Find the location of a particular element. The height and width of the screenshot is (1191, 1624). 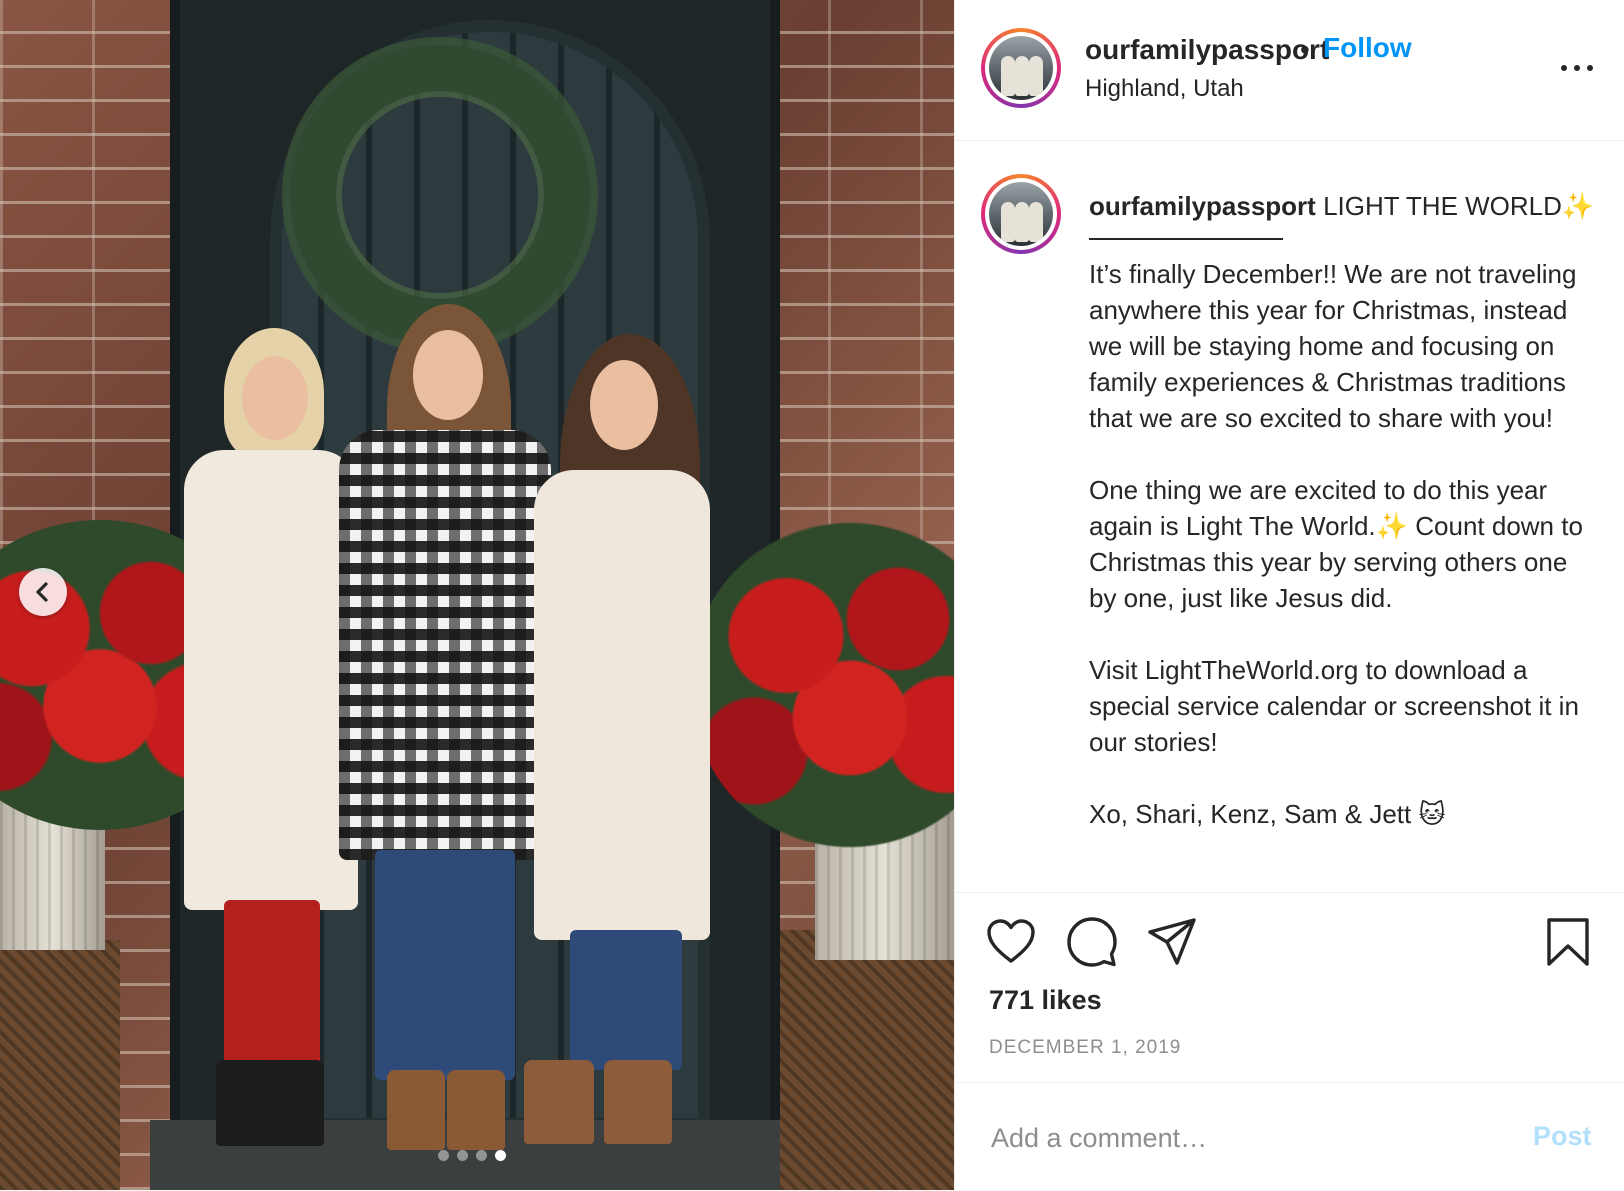

share-button is located at coordinates (1172, 944).